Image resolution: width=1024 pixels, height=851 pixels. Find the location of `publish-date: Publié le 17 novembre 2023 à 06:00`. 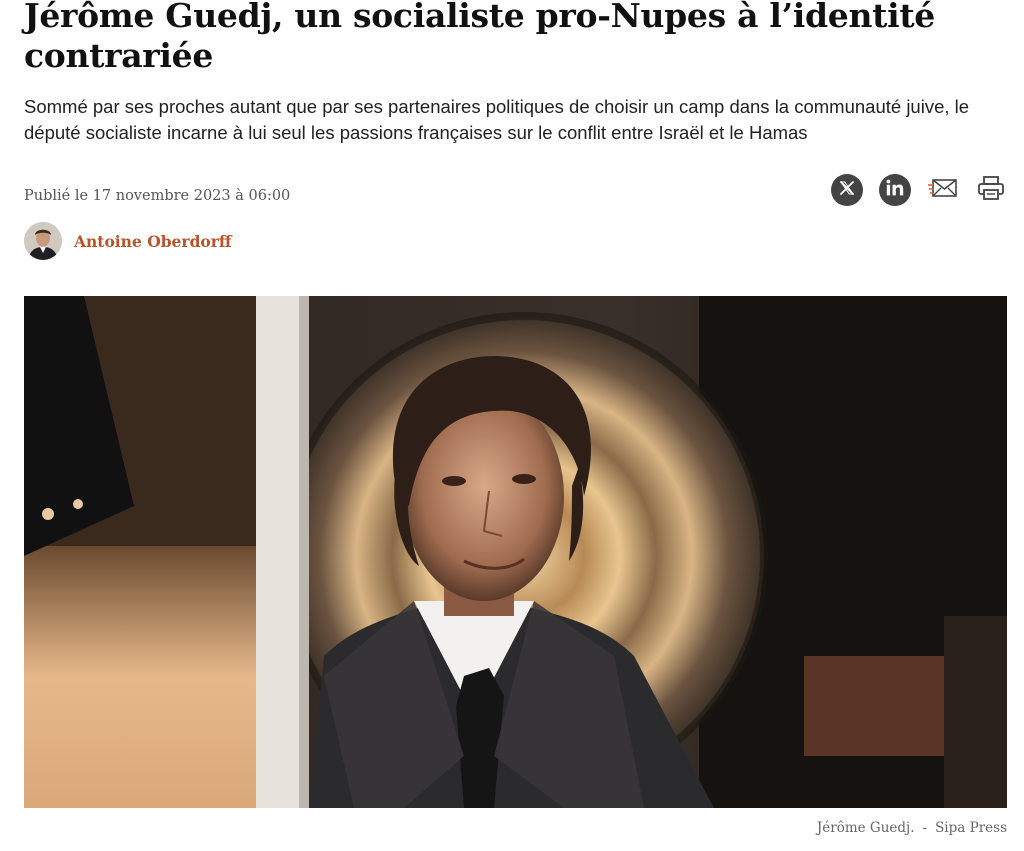

publish-date: Publié le 17 novembre 2023 à 06:00 is located at coordinates (157, 196).